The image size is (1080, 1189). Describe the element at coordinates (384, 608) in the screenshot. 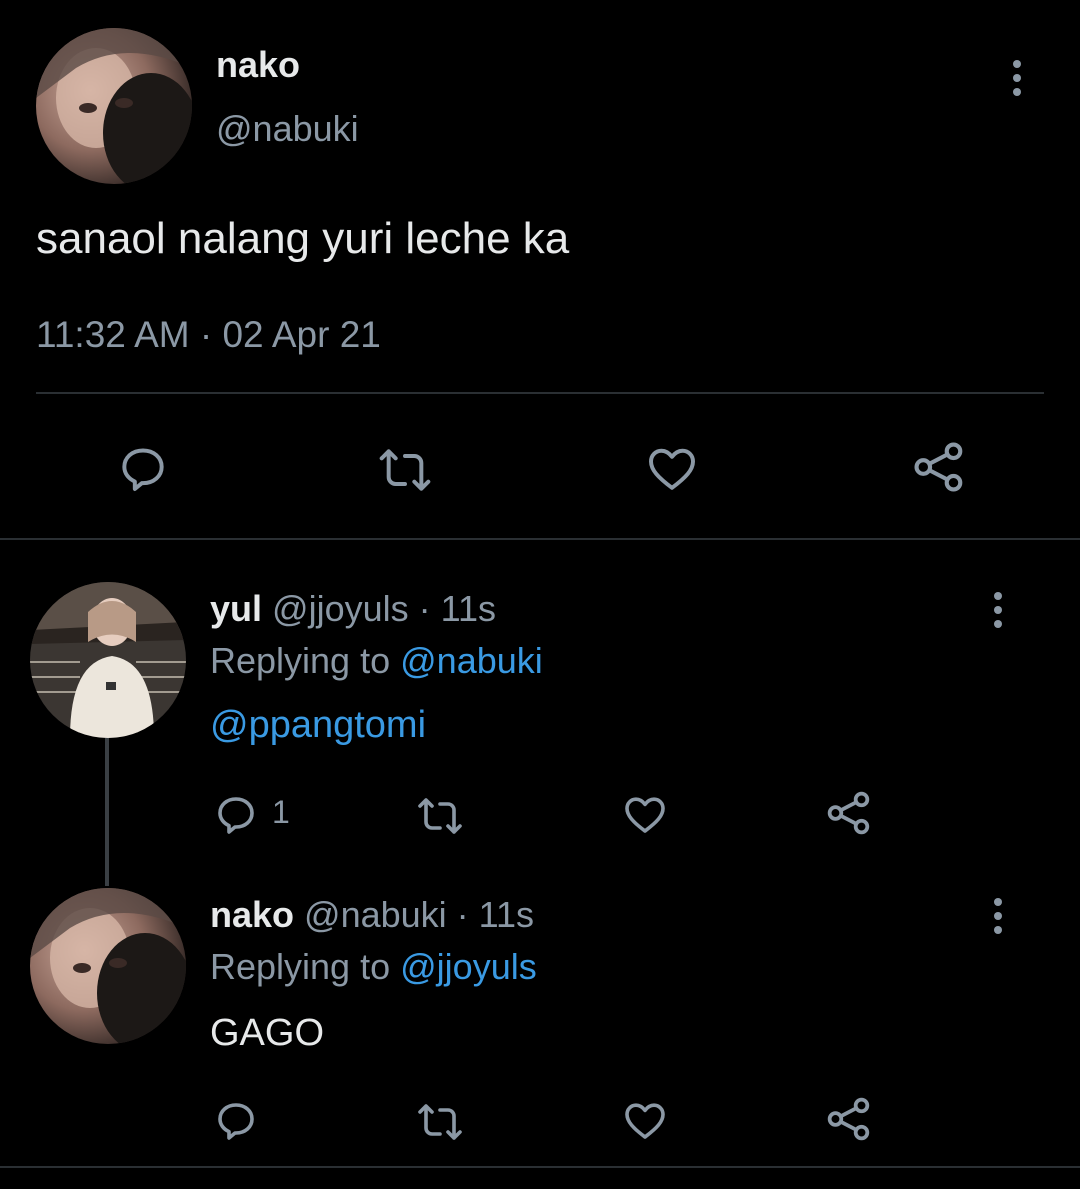

I see `reply1-handle-time: @jjoyuls · 11s` at that location.